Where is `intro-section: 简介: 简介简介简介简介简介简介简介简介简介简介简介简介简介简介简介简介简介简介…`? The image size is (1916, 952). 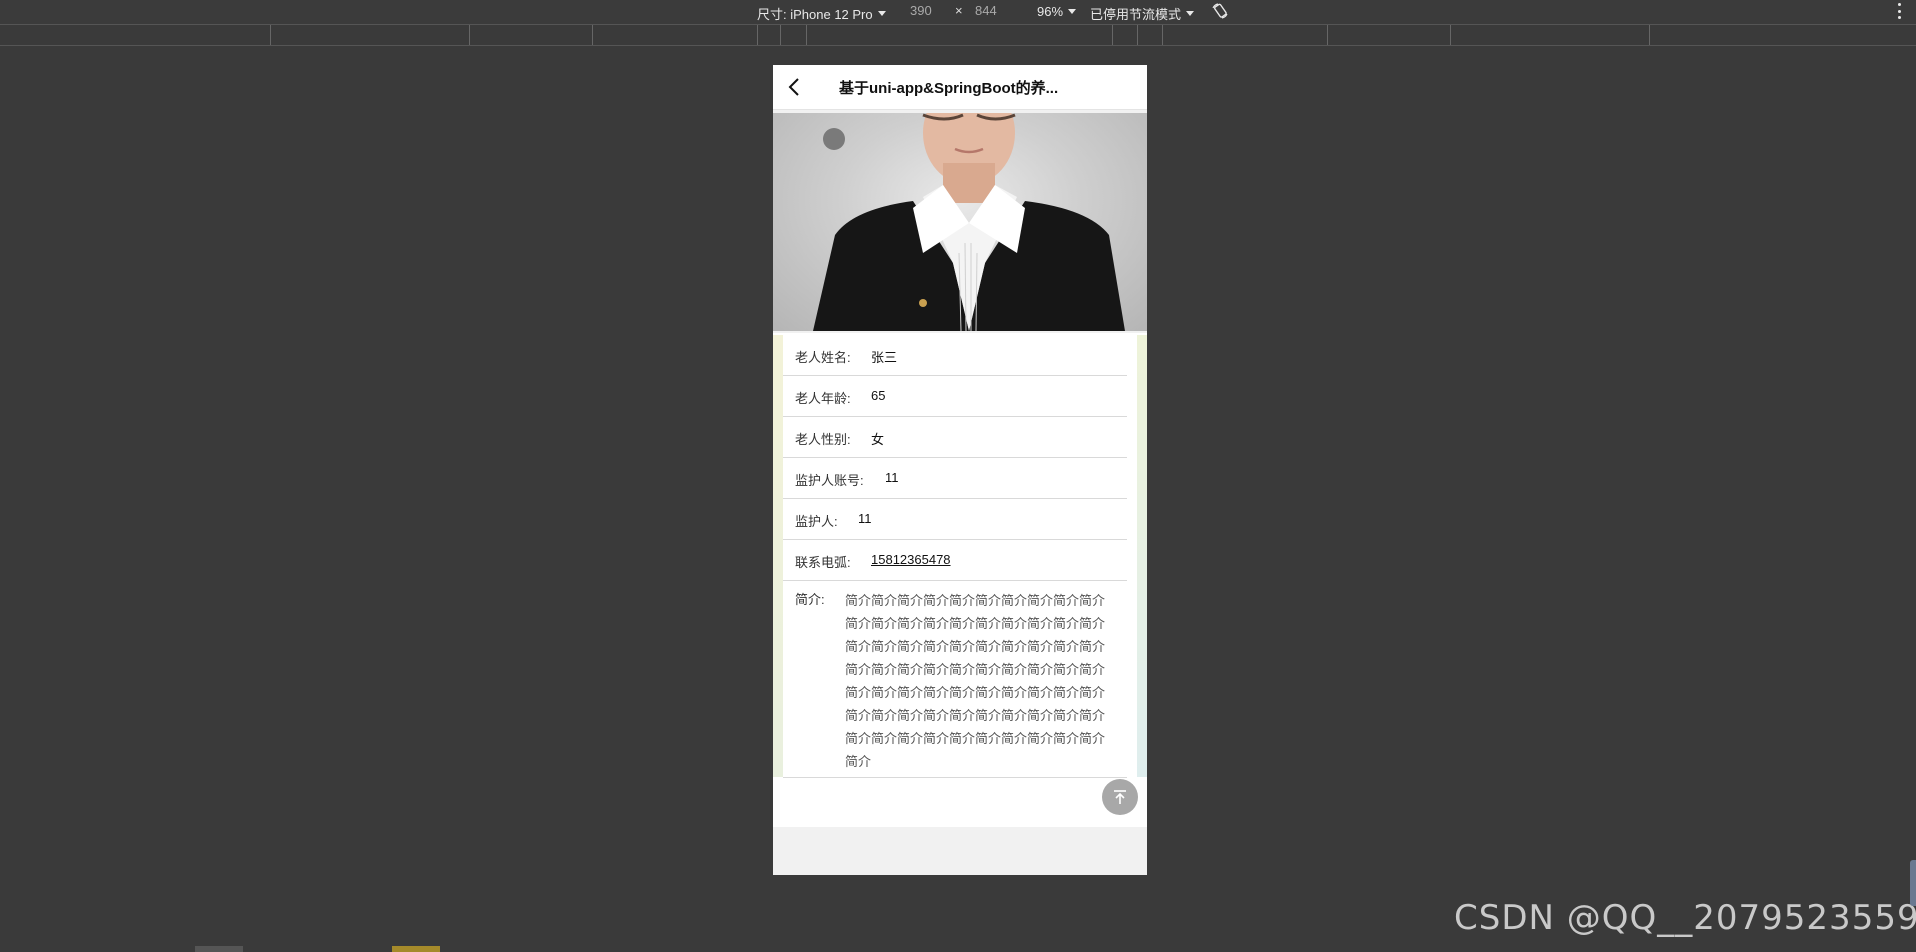 intro-section: 简介: 简介简介简介简介简介简介简介简介简介简介简介简介简介简介简介简介简介简介… is located at coordinates (955, 677).